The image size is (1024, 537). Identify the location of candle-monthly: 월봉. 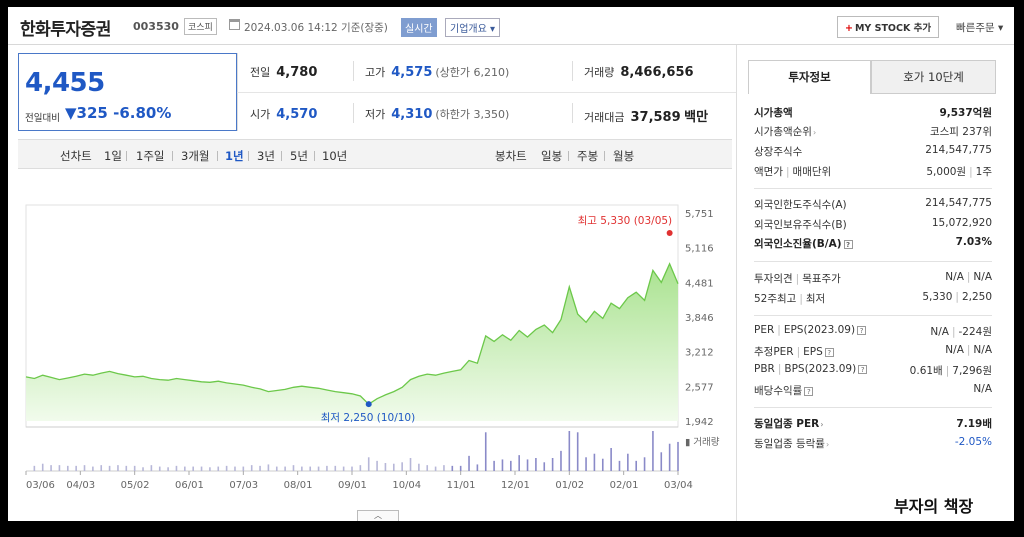
(623, 156).